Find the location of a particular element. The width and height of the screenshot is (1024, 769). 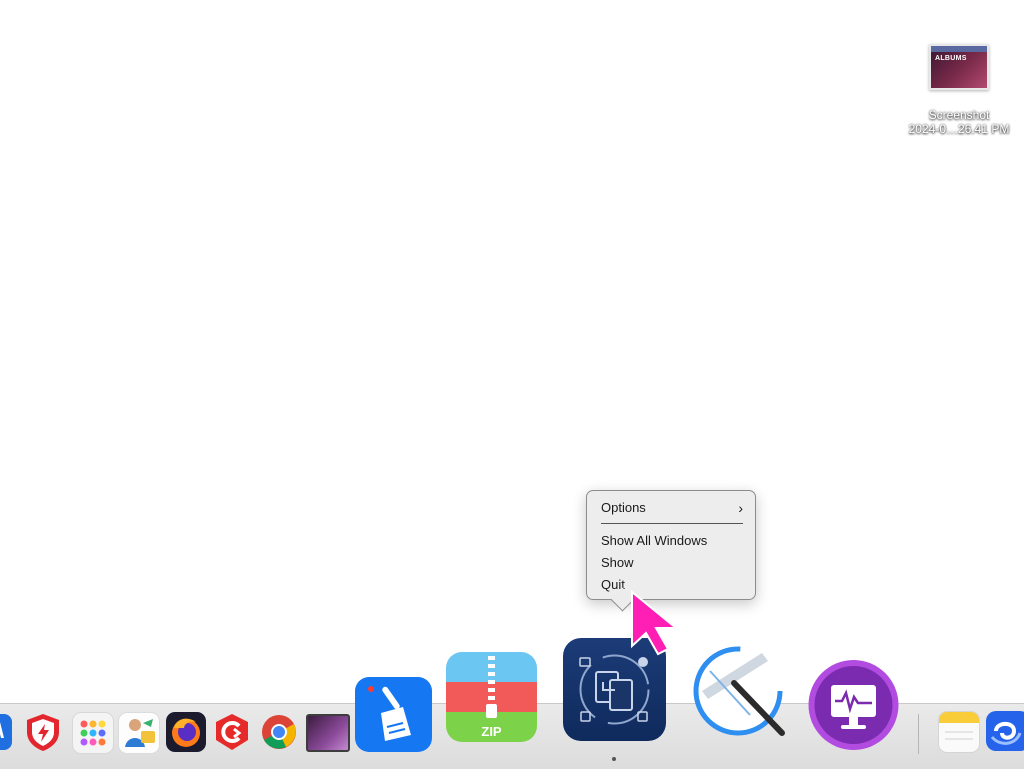

xcode-icon is located at coordinates (7, 732).